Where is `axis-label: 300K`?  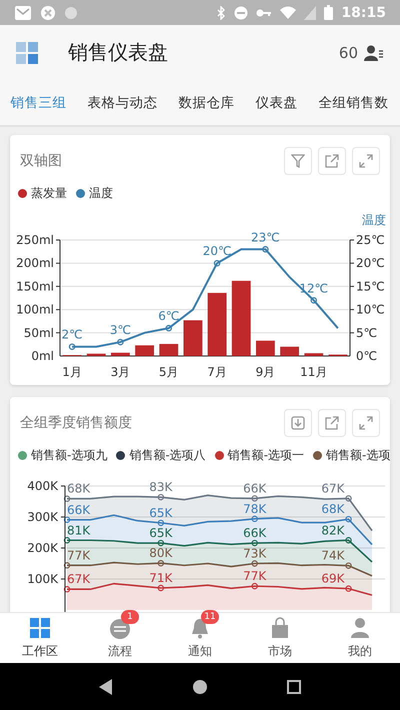 axis-label: 300K is located at coordinates (42, 517).